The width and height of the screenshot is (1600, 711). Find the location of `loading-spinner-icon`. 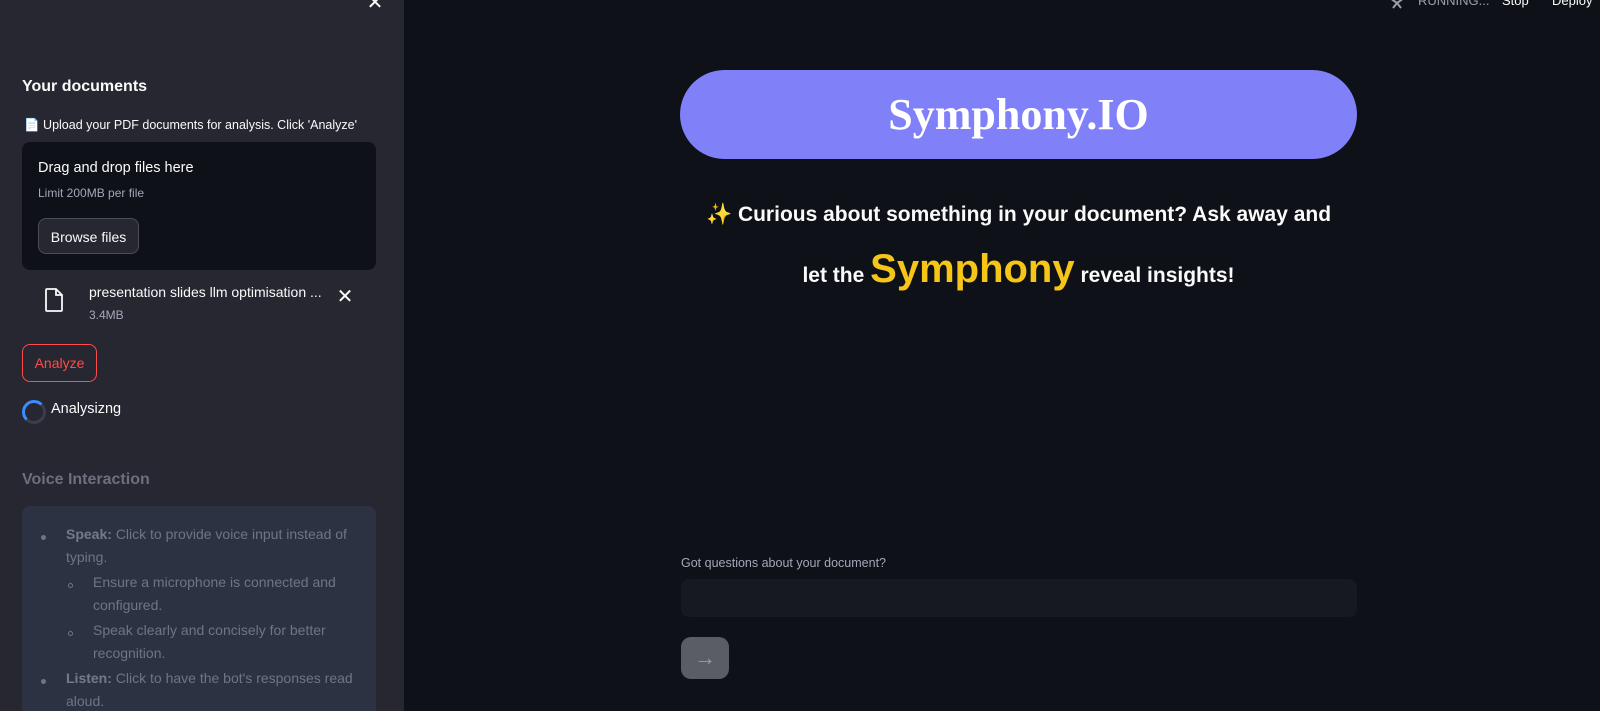

loading-spinner-icon is located at coordinates (34, 412).